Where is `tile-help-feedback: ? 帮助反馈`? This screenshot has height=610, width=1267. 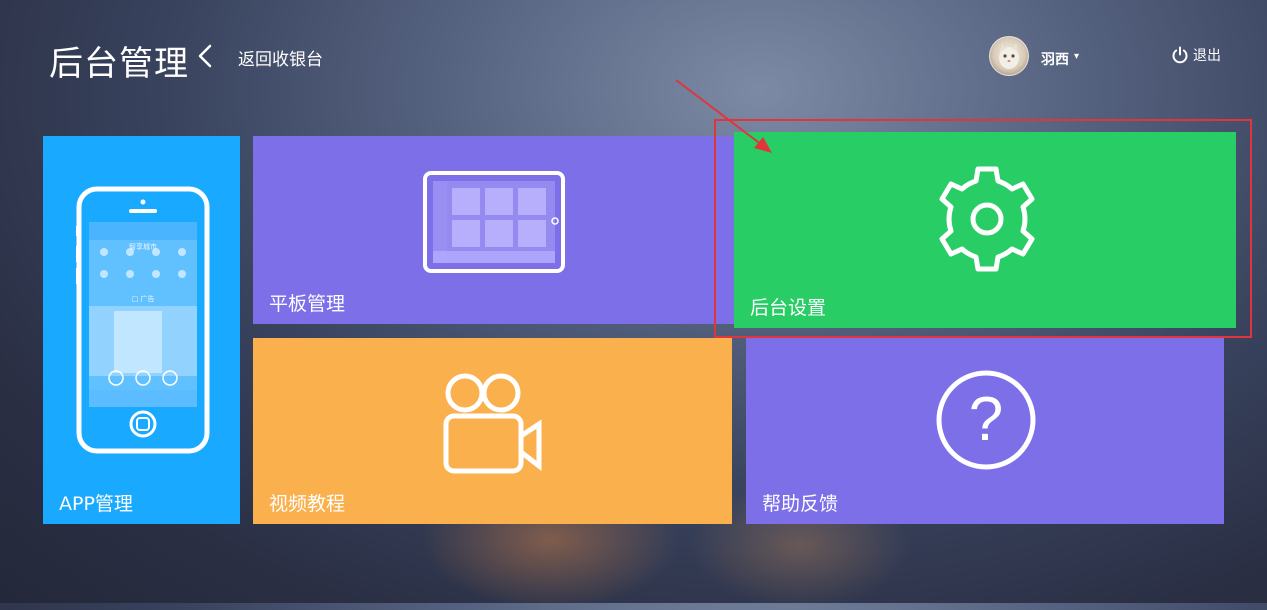
tile-help-feedback: ? 帮助反馈 is located at coordinates (985, 431).